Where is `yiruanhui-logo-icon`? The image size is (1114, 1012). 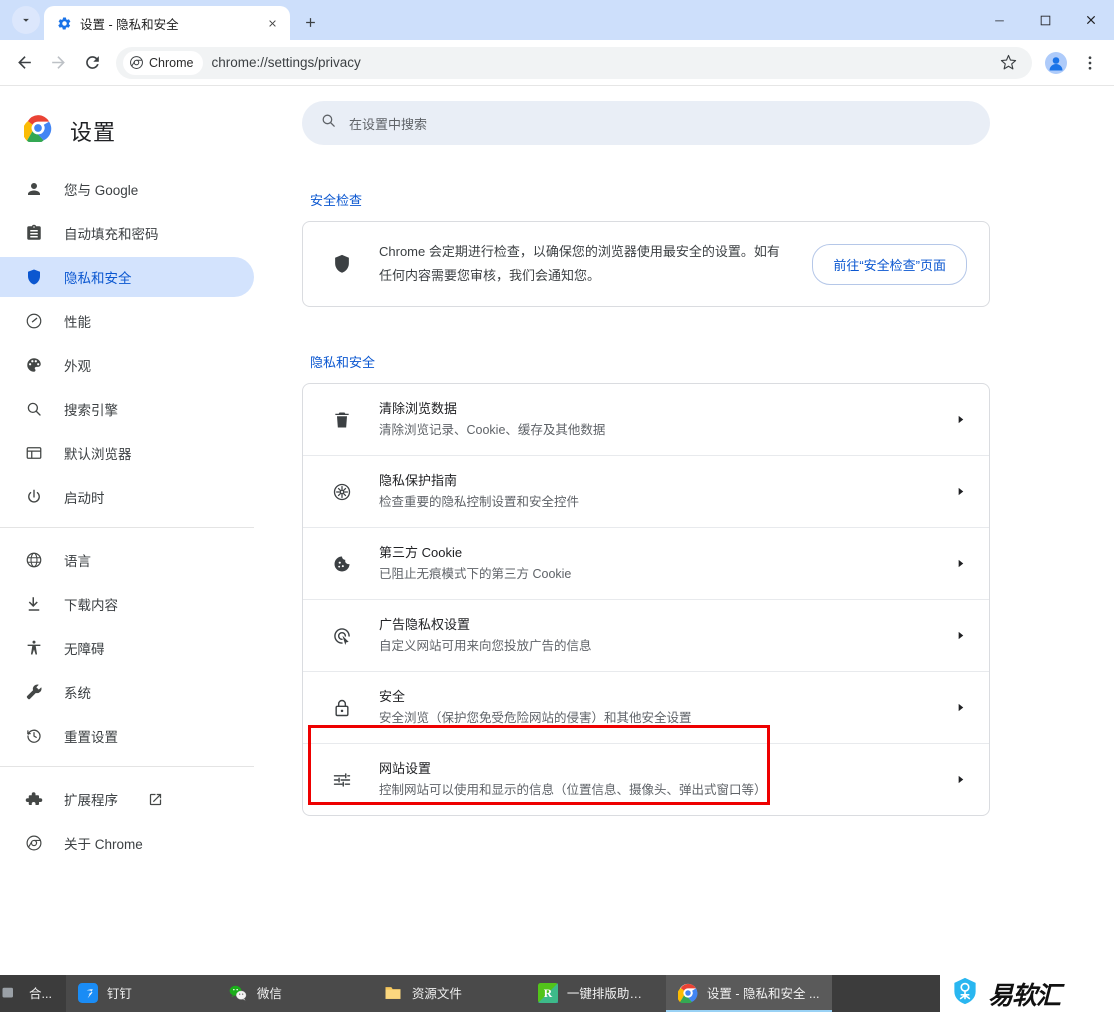
yiruanhui-logo-icon is located at coordinates (965, 993).